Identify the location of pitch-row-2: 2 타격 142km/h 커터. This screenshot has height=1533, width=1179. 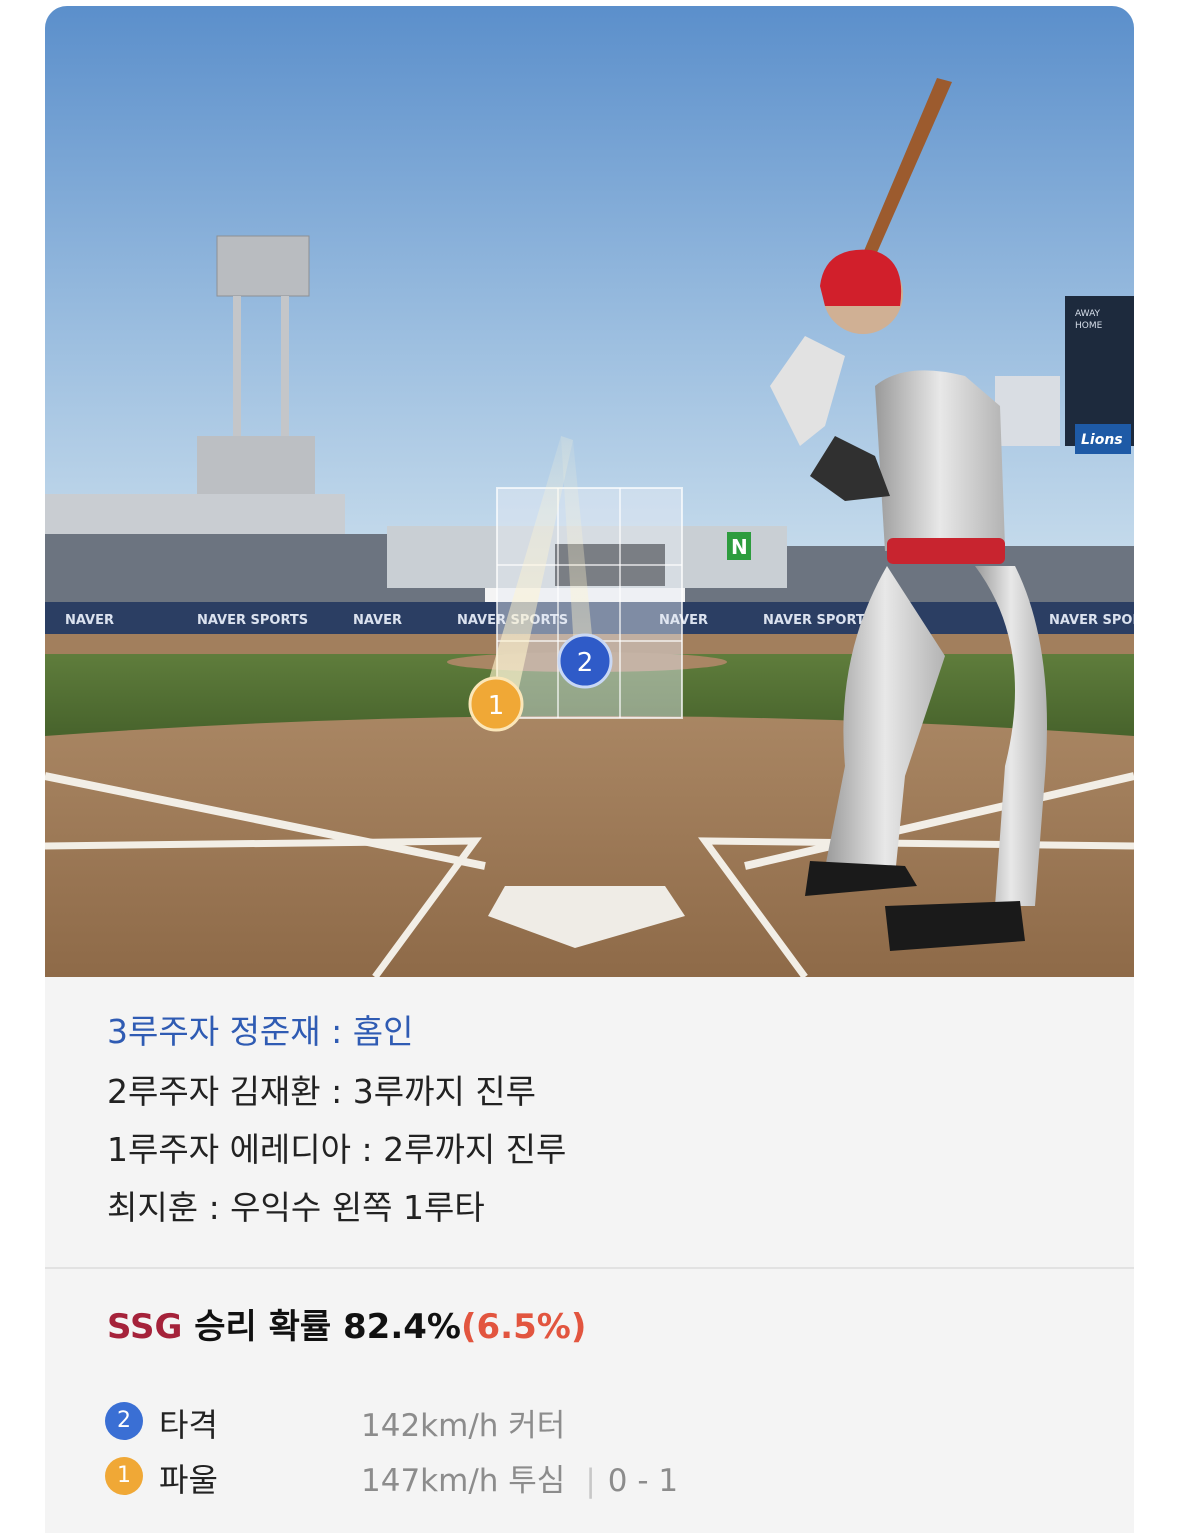
(555, 1422).